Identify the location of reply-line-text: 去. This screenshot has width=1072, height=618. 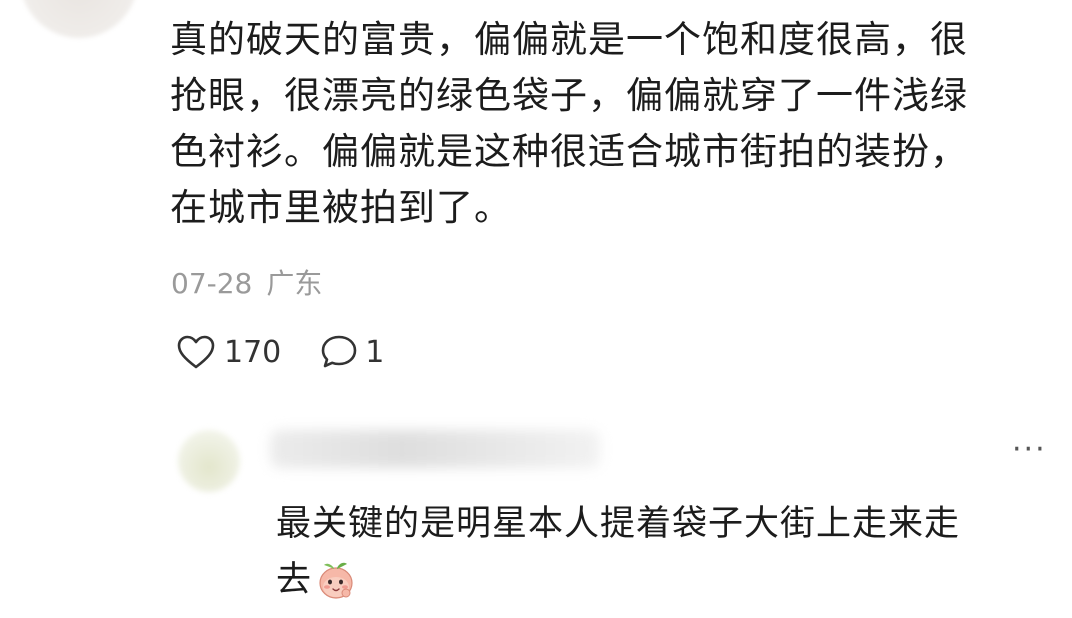
(294, 580).